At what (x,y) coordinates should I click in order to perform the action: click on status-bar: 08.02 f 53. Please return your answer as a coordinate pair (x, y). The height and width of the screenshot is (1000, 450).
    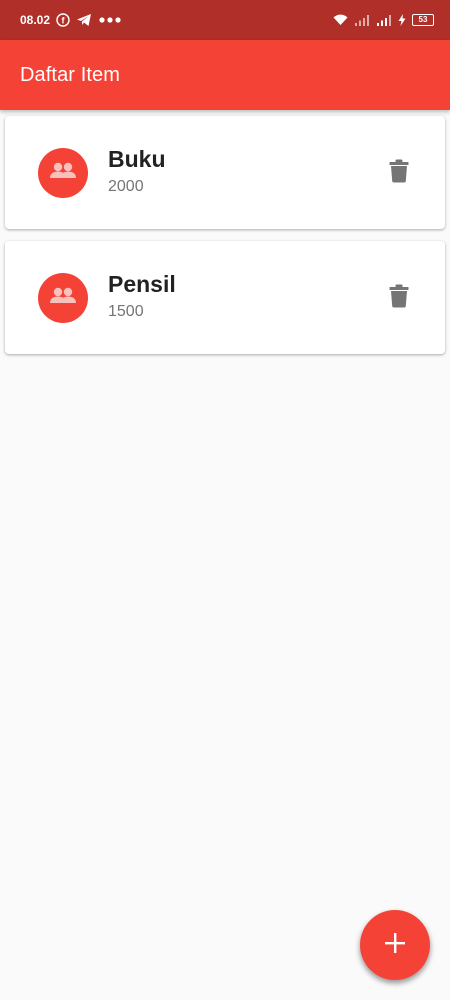
    Looking at the image, I should click on (225, 20).